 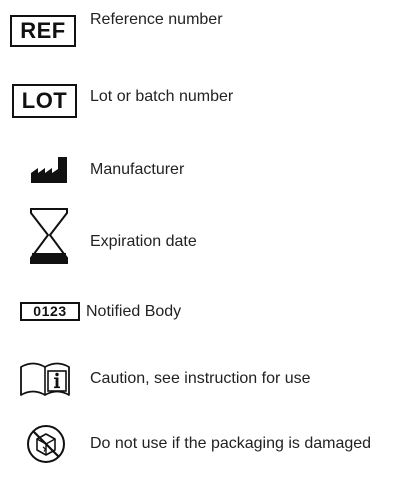 I want to click on book-info-icon, so click(x=45, y=379).